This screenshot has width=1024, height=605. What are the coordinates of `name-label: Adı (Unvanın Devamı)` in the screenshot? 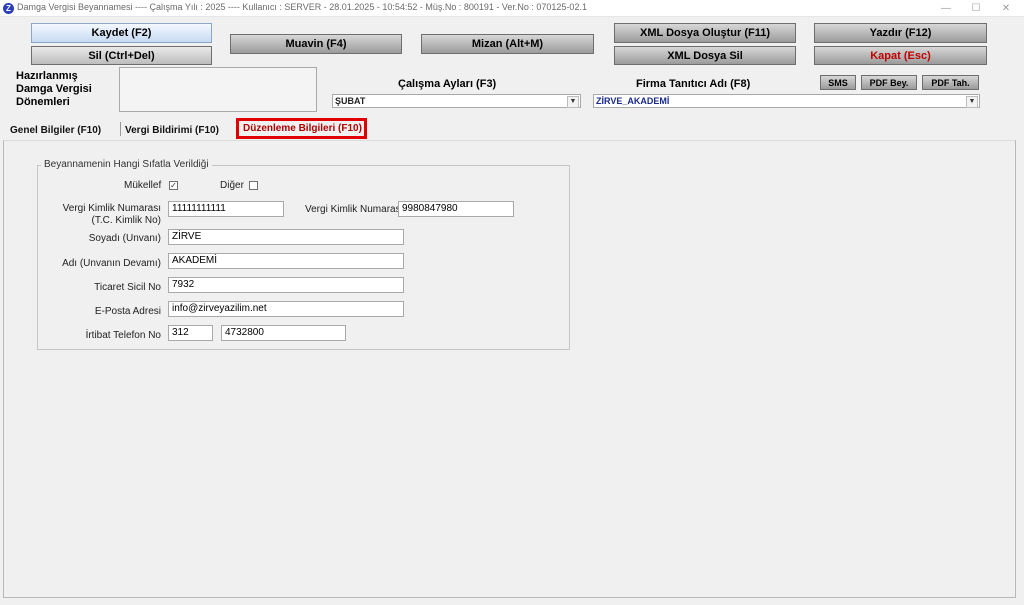 It's located at (111, 263).